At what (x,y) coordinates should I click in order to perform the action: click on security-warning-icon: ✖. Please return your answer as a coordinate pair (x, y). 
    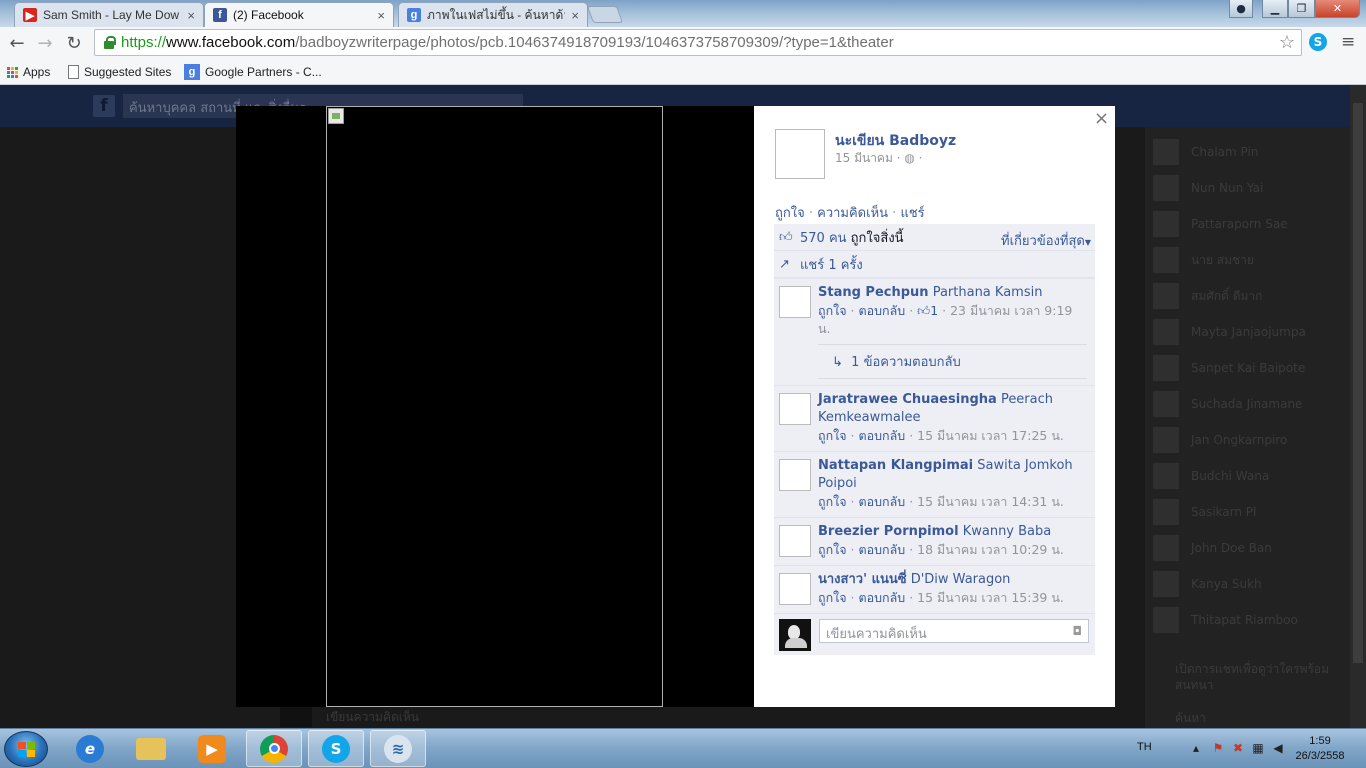
    Looking at the image, I should click on (1238, 748).